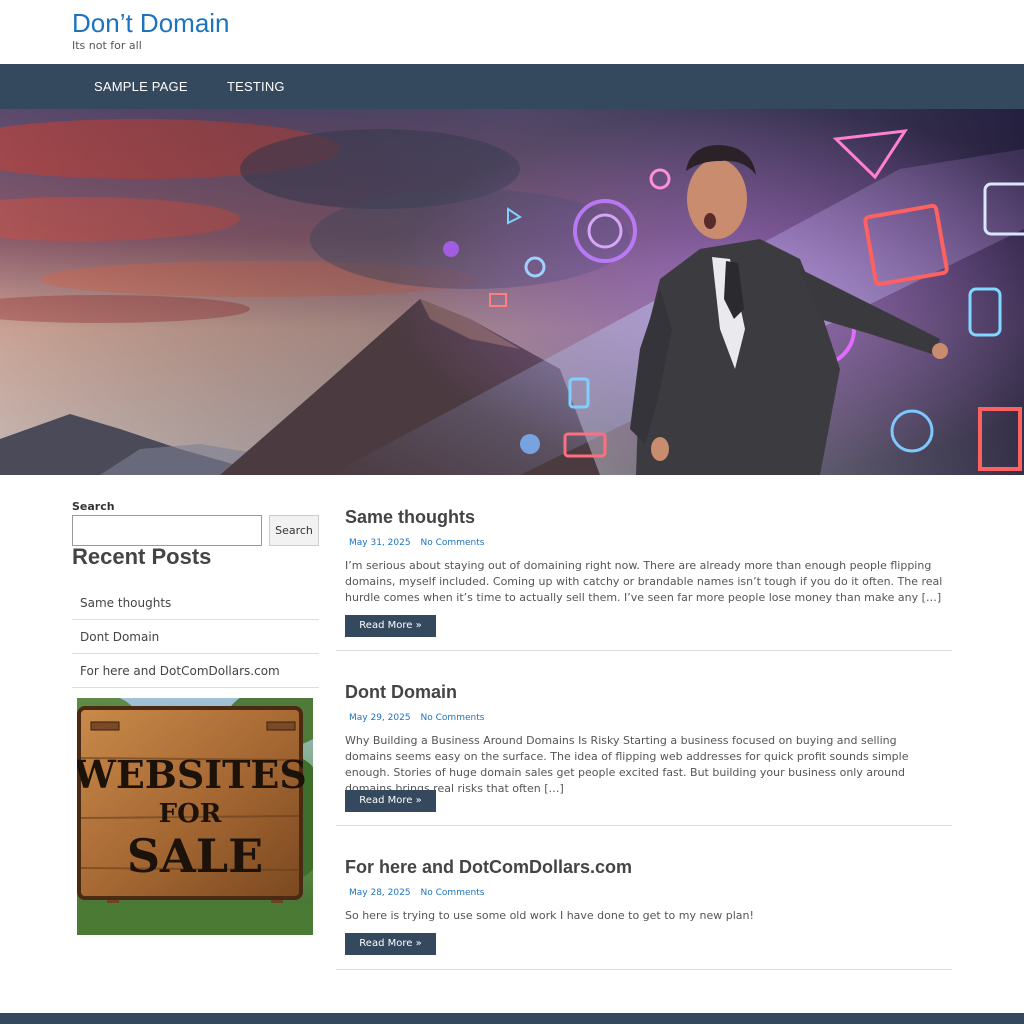 Image resolution: width=1024 pixels, height=1024 pixels. I want to click on post-meta: May 28, 2025 No Comments, so click(416, 893).